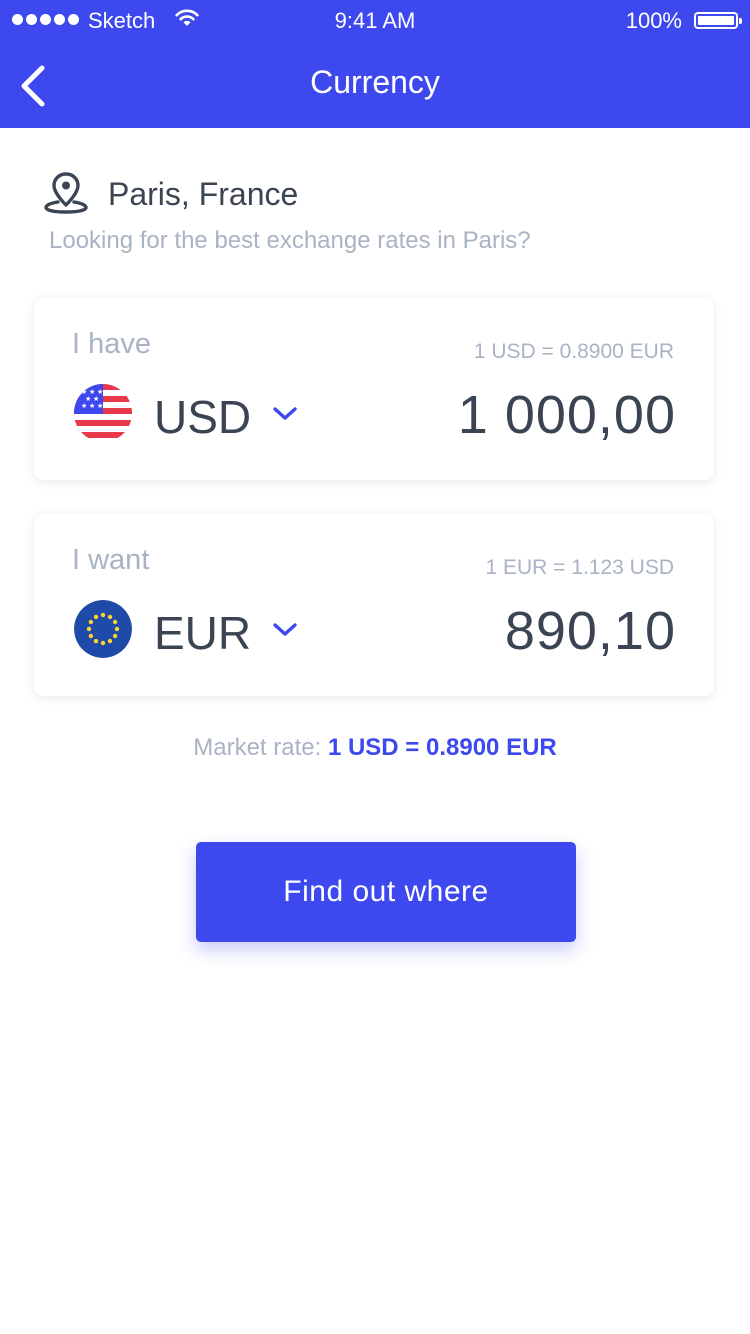 This screenshot has height=1334, width=750. I want to click on want-card: I want 1 EUR = 1.123 USD EUR 890,10, so click(374, 605).